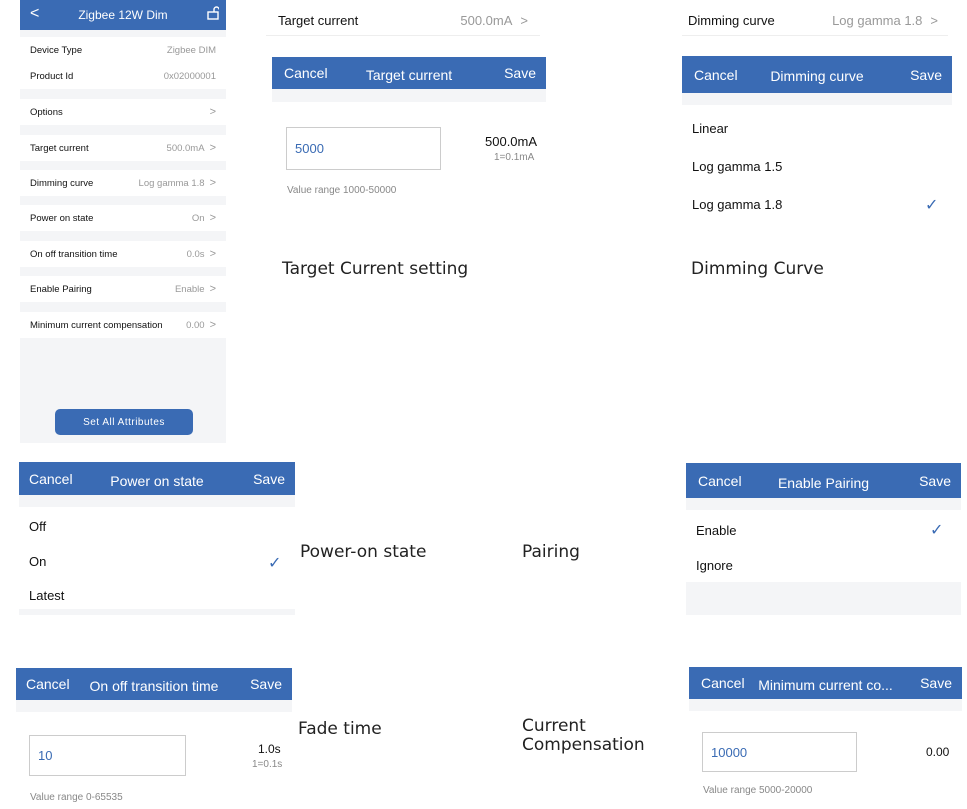 The image size is (967, 809). I want to click on option-log-gamma-15: Log gamma 1.5, so click(737, 166).